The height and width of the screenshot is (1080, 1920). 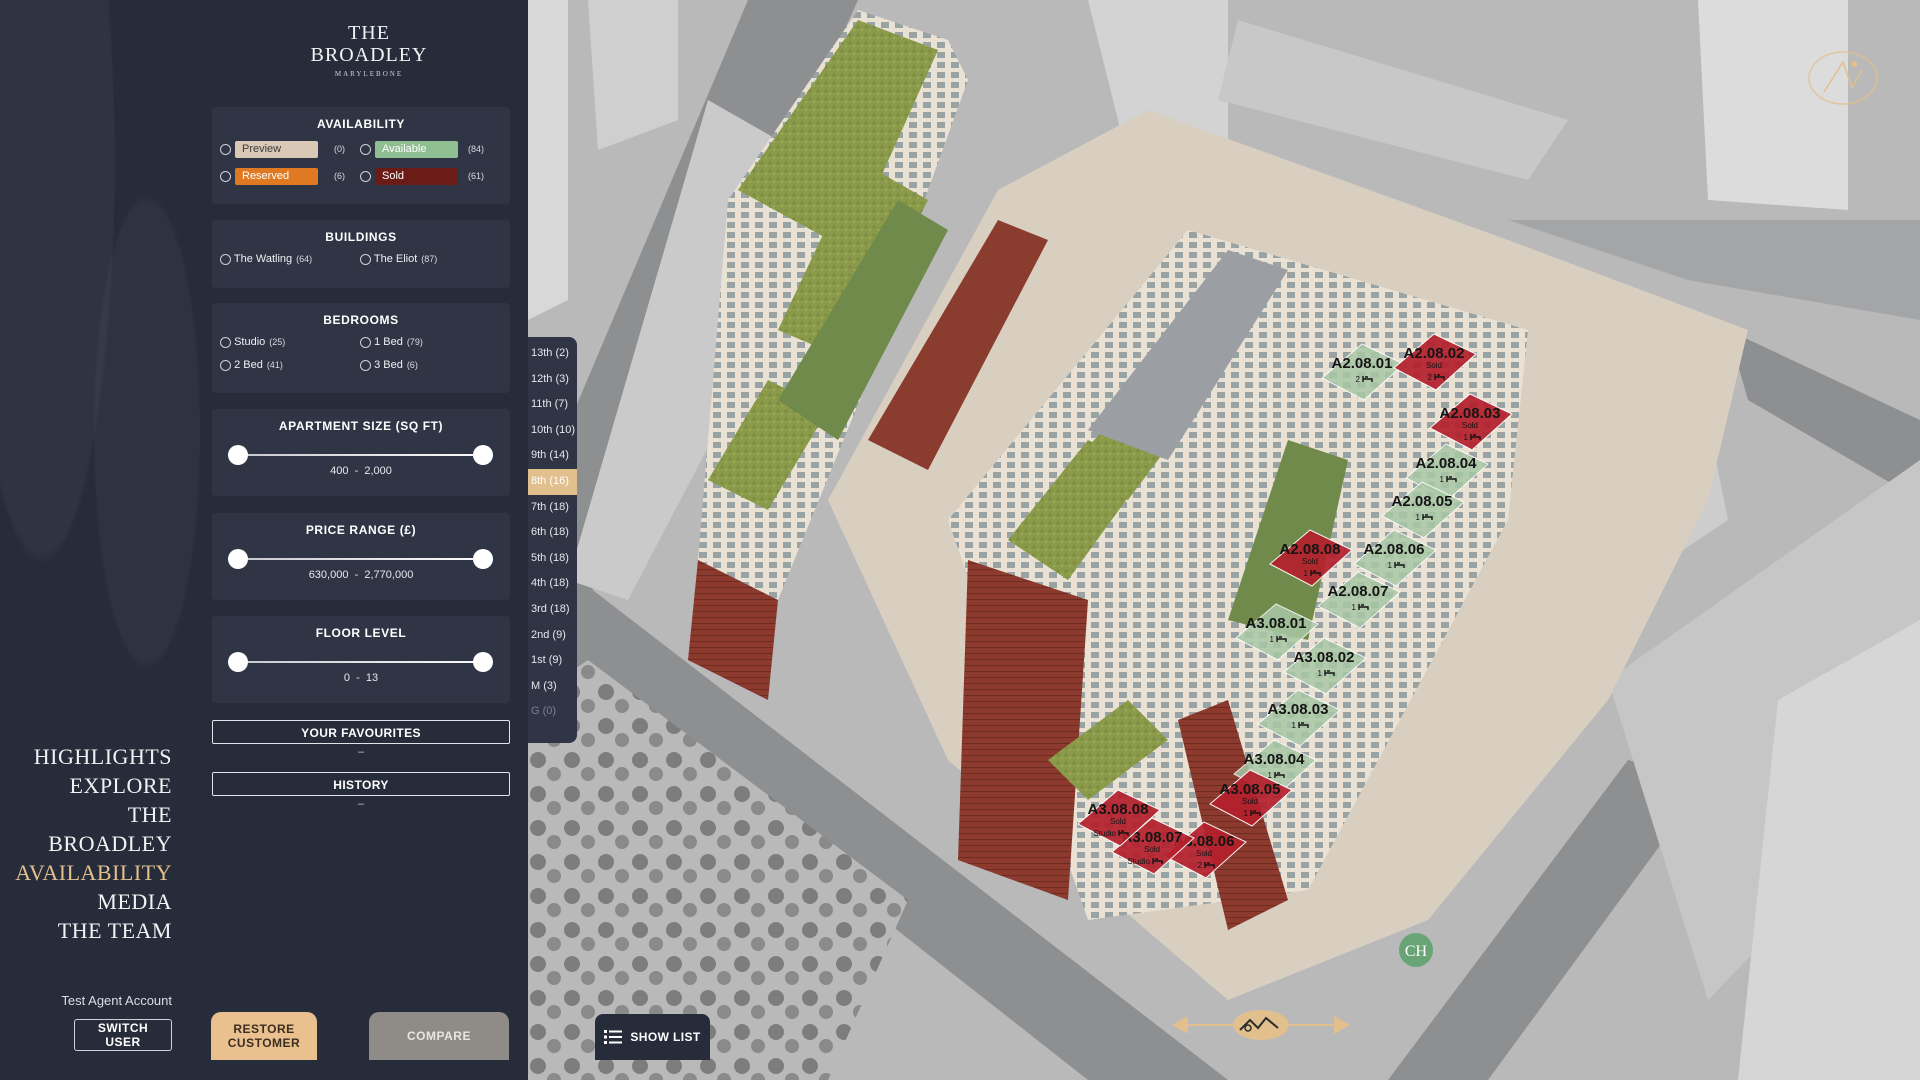 I want to click on unit-beds: 2, so click(x=1358, y=379).